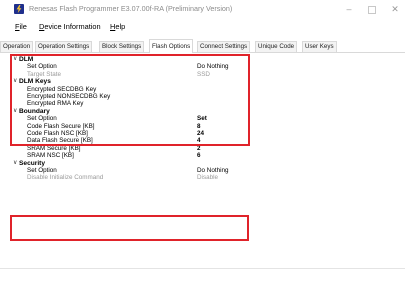 This screenshot has height=287, width=405. I want to click on menu-file: File, so click(21, 26).